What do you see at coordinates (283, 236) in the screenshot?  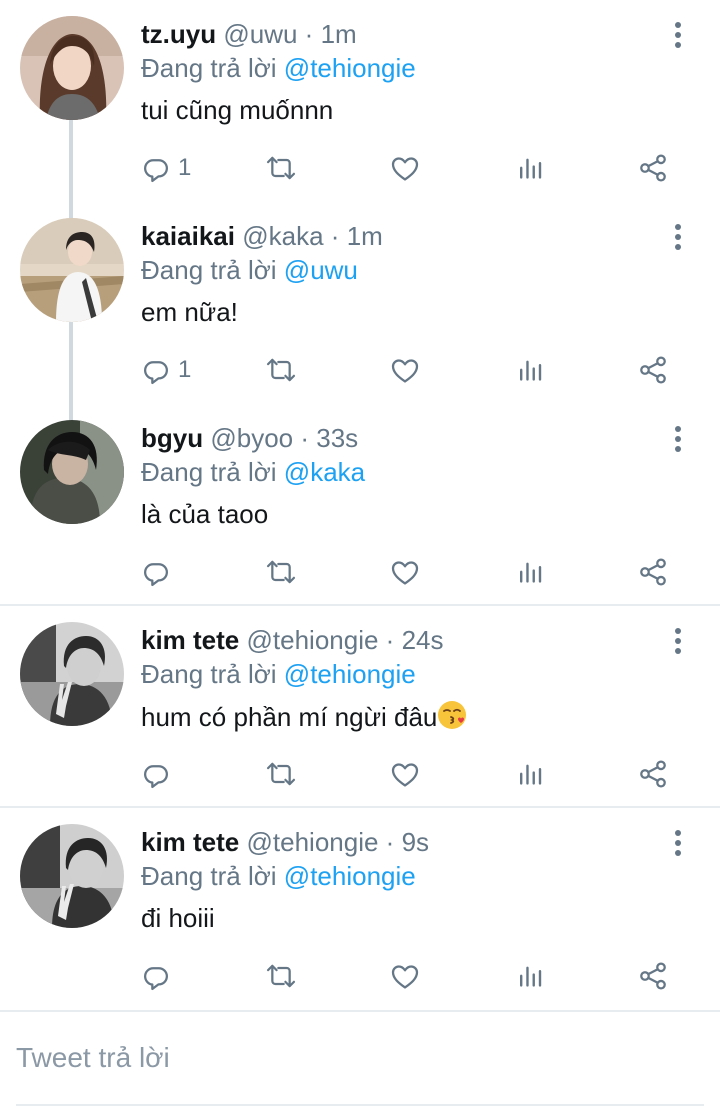 I see `username: @kaka` at bounding box center [283, 236].